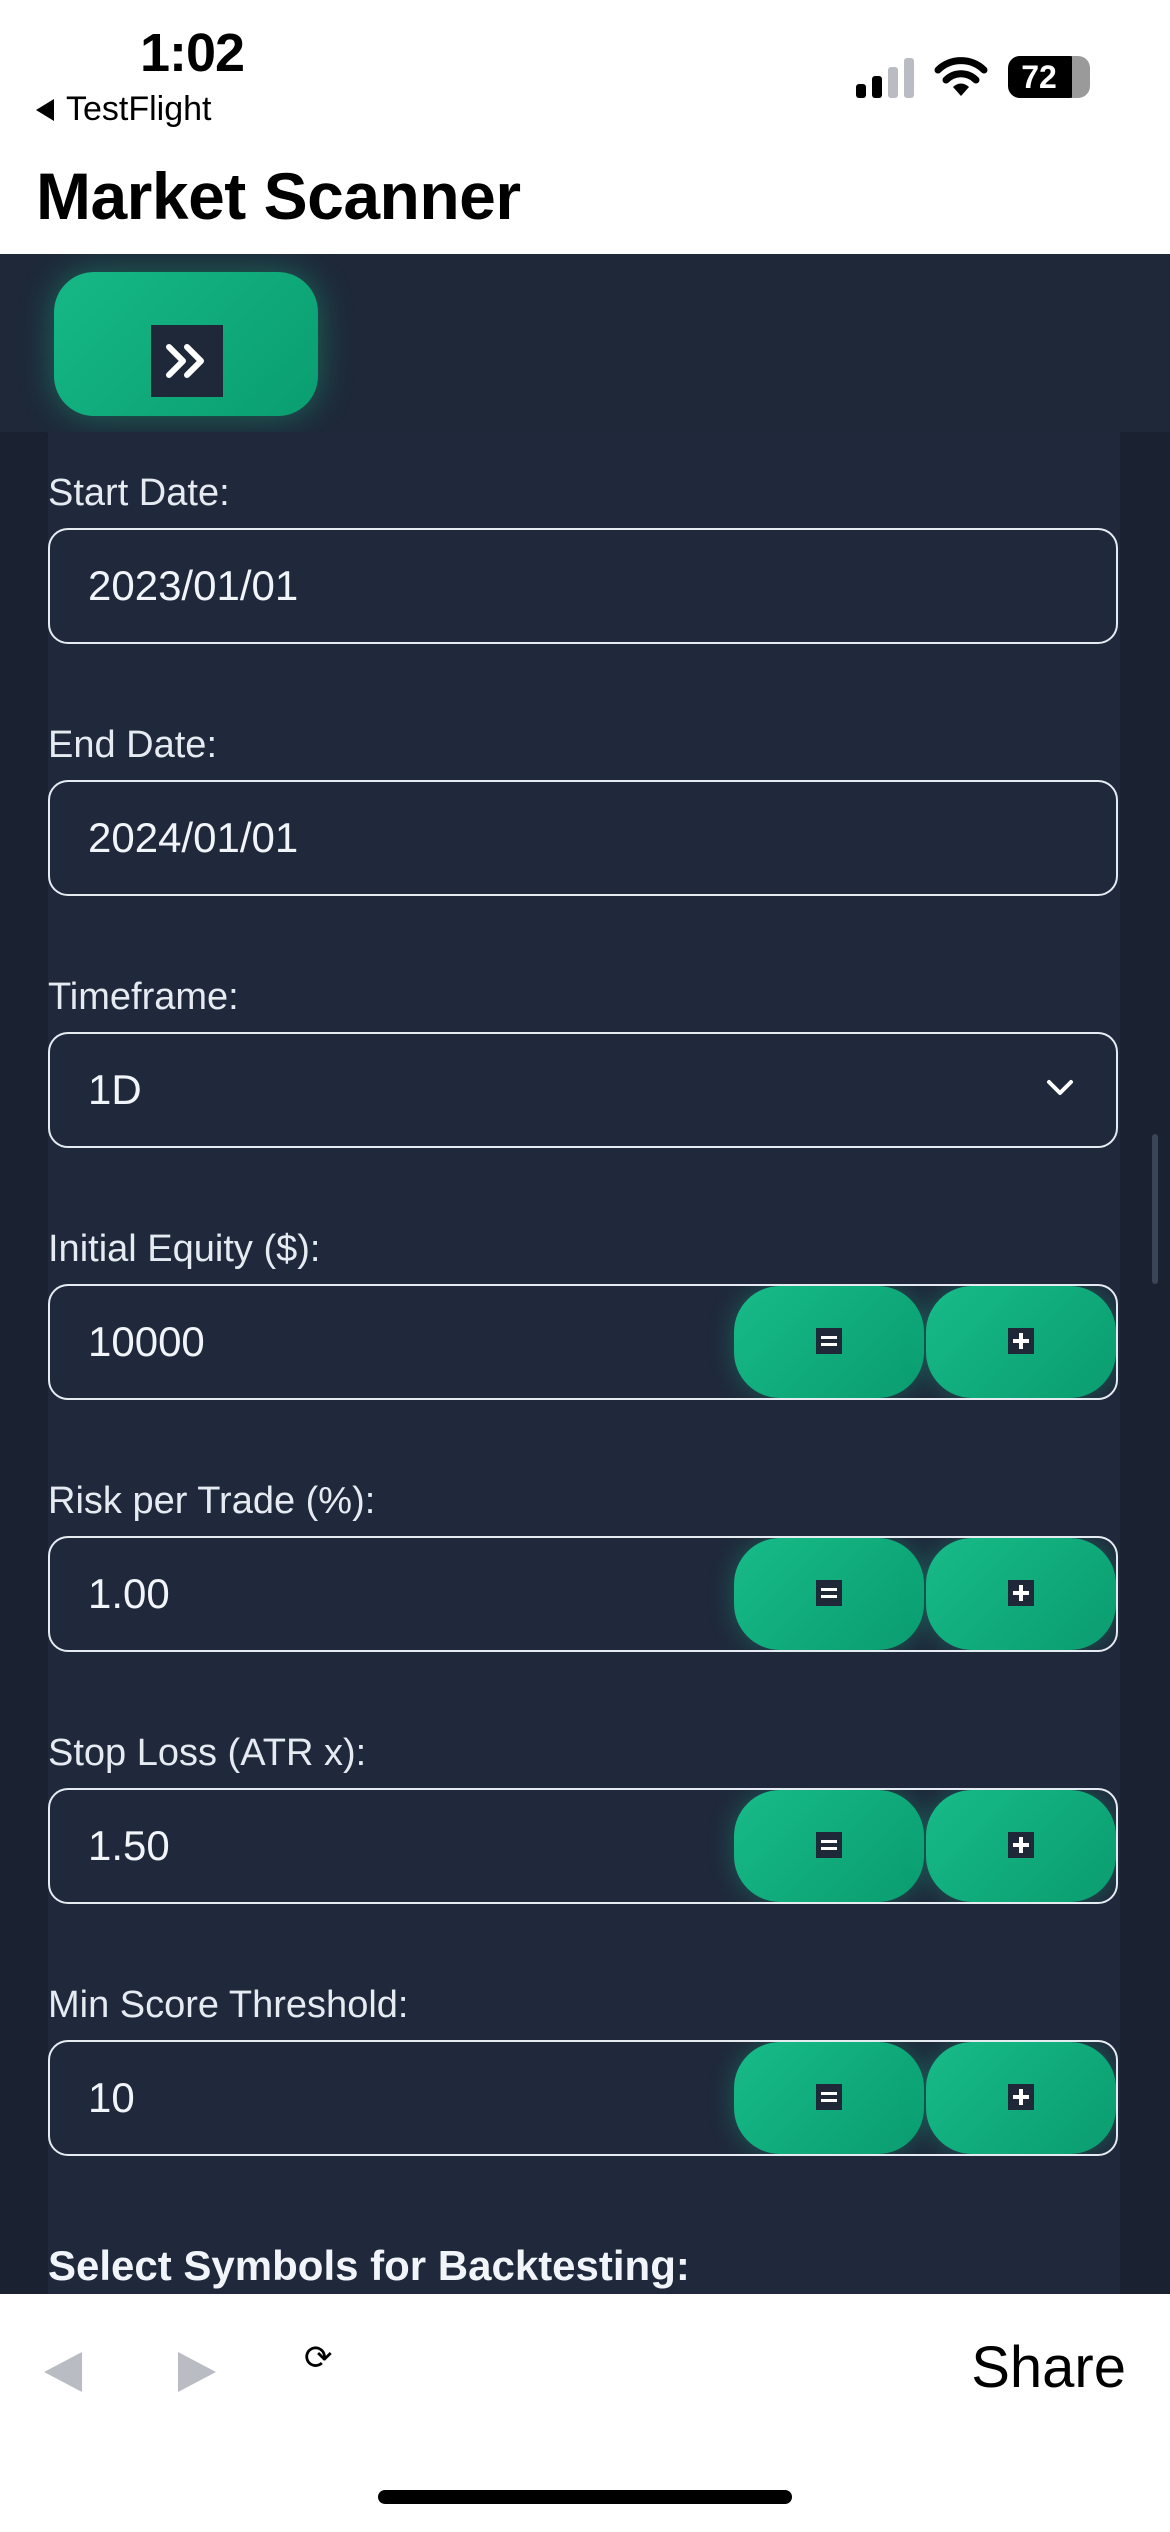 This screenshot has height=2532, width=1170. What do you see at coordinates (585, 2413) in the screenshot?
I see `browser-bottom-bar: ⟳ Share` at bounding box center [585, 2413].